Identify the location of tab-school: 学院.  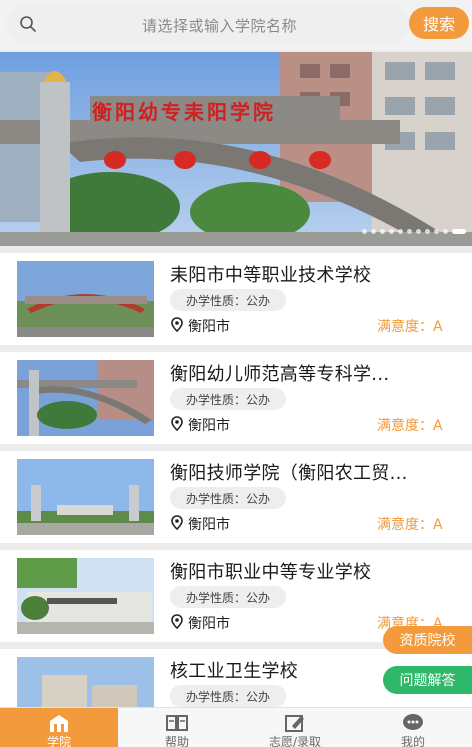
(59, 727).